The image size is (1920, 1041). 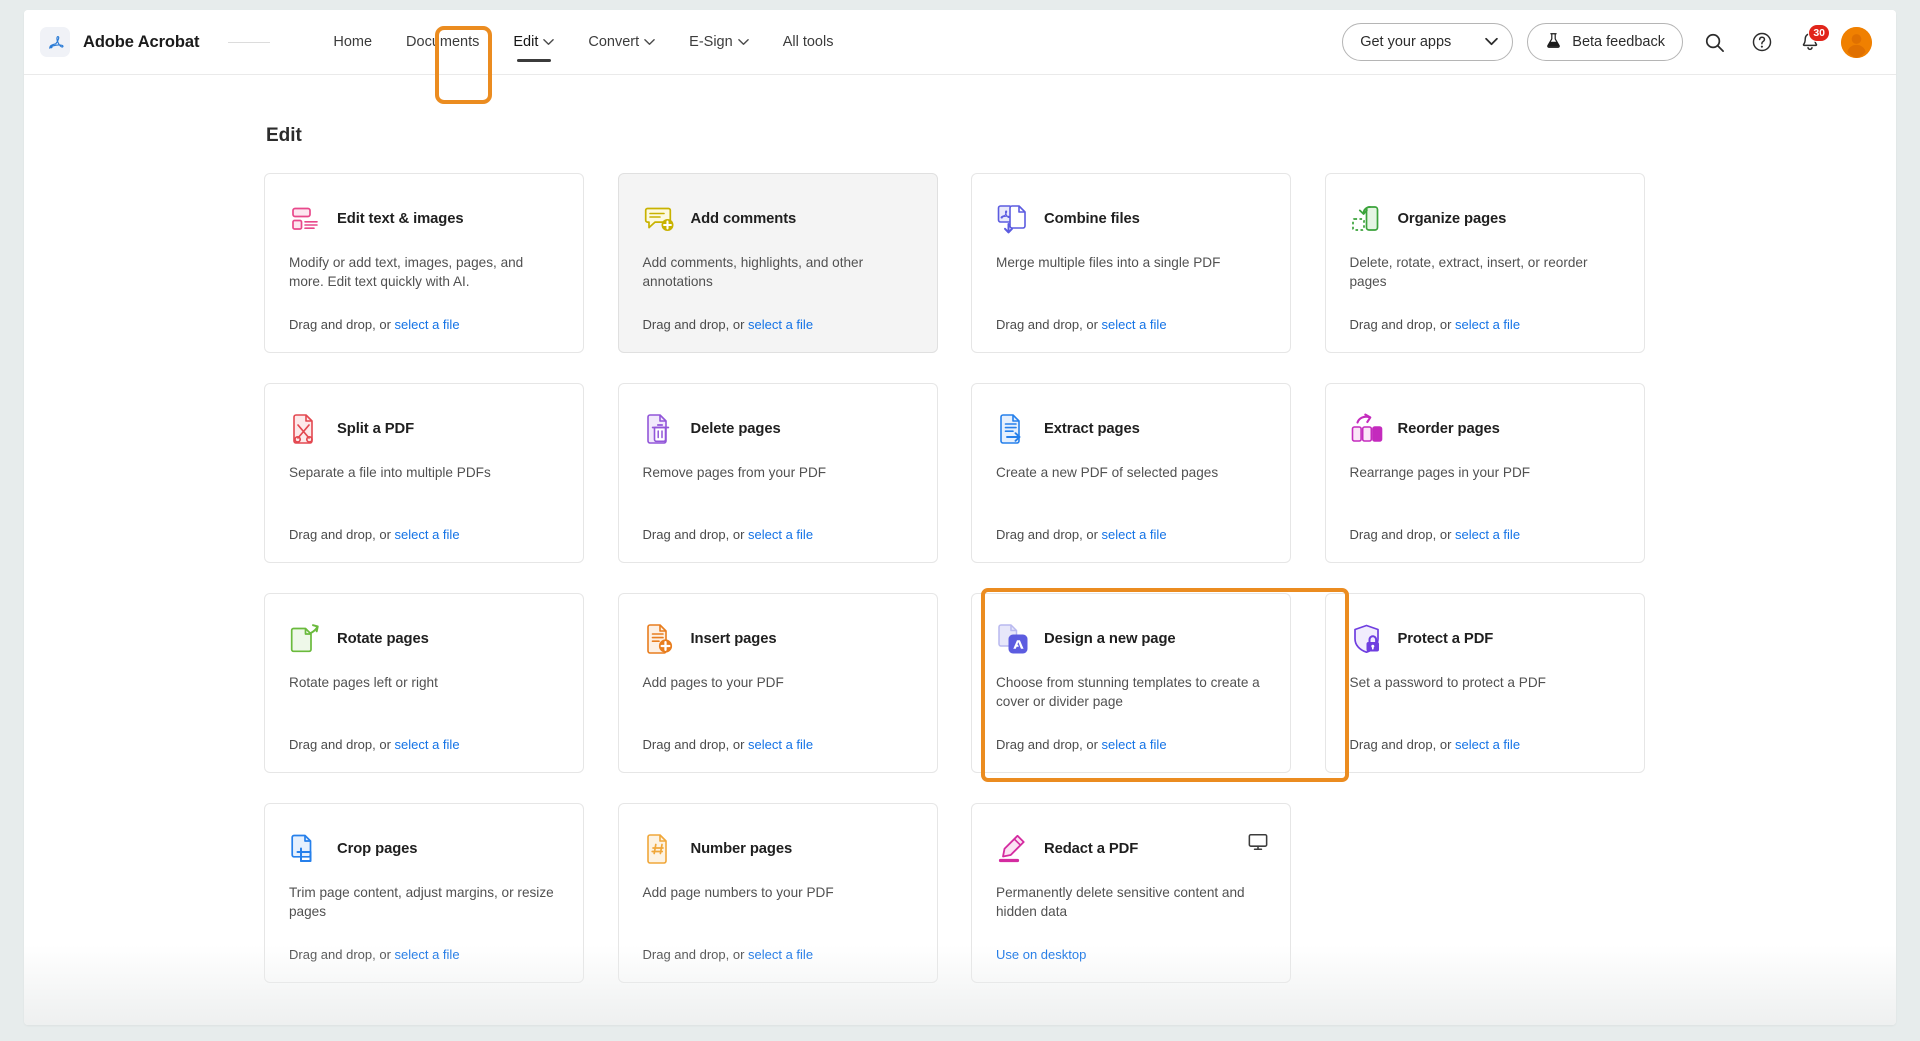 What do you see at coordinates (660, 429) in the screenshot?
I see `delete-pages-icon` at bounding box center [660, 429].